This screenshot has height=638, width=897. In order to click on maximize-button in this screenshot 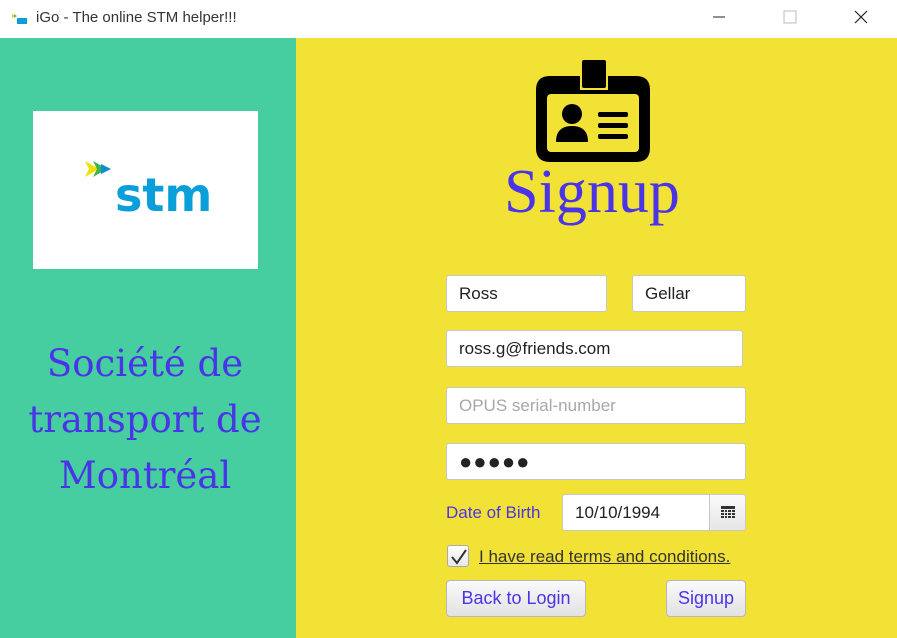, I will do `click(790, 17)`.